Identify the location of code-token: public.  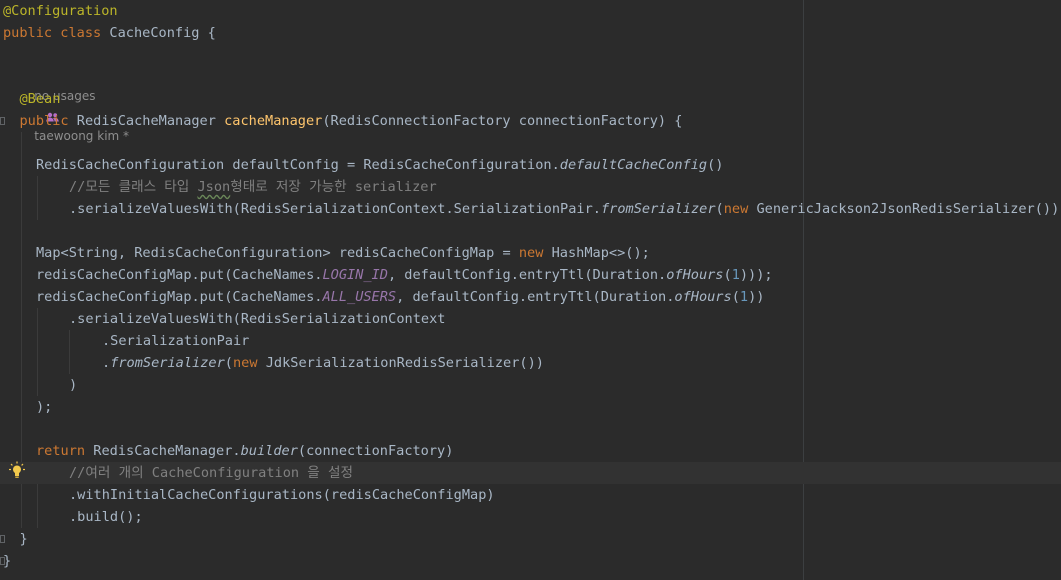
(48, 121).